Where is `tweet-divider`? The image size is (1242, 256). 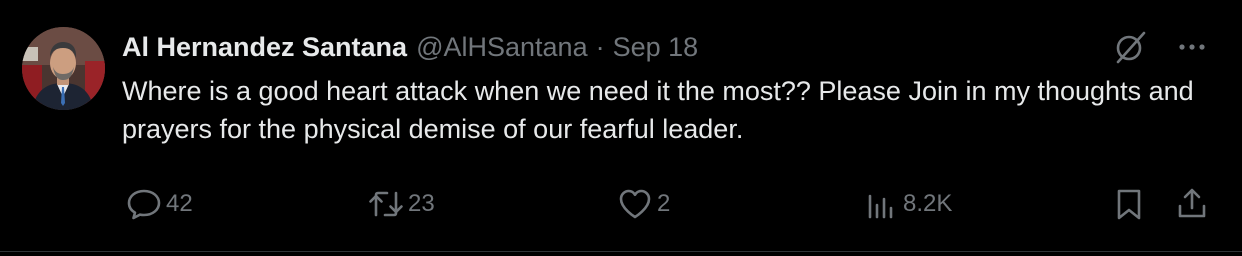
tweet-divider is located at coordinates (621, 251).